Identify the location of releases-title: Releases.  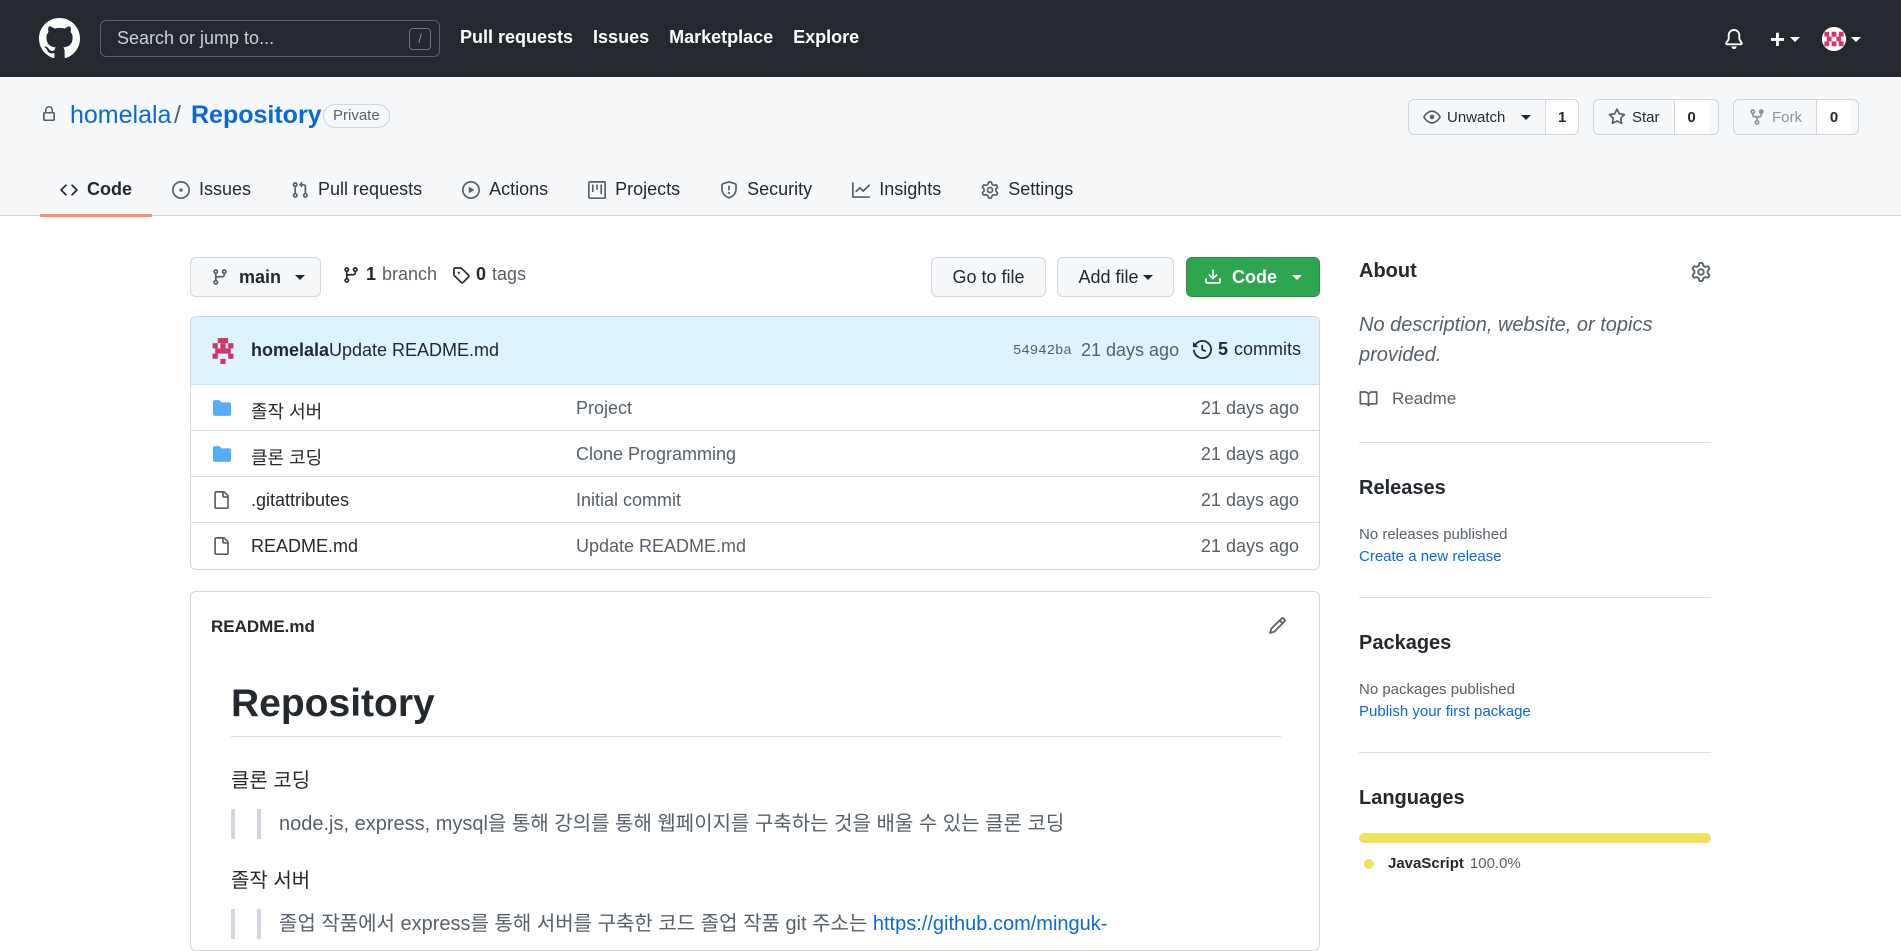
(1402, 488).